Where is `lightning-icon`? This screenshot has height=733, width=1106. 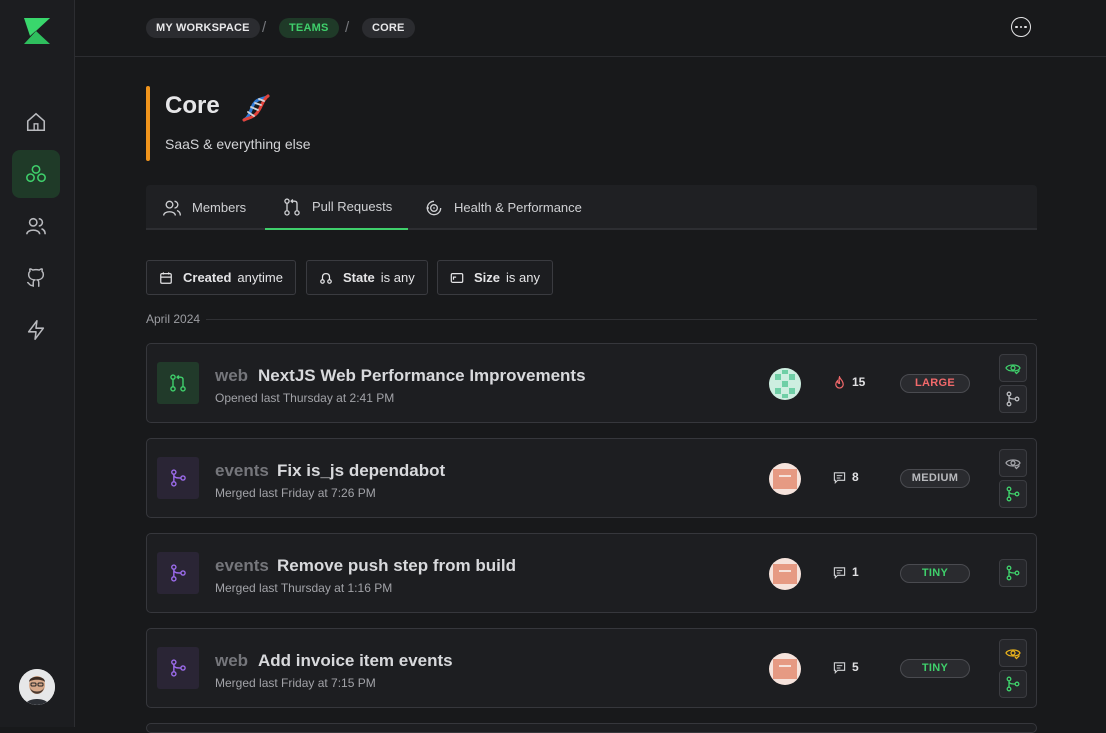 lightning-icon is located at coordinates (36, 330).